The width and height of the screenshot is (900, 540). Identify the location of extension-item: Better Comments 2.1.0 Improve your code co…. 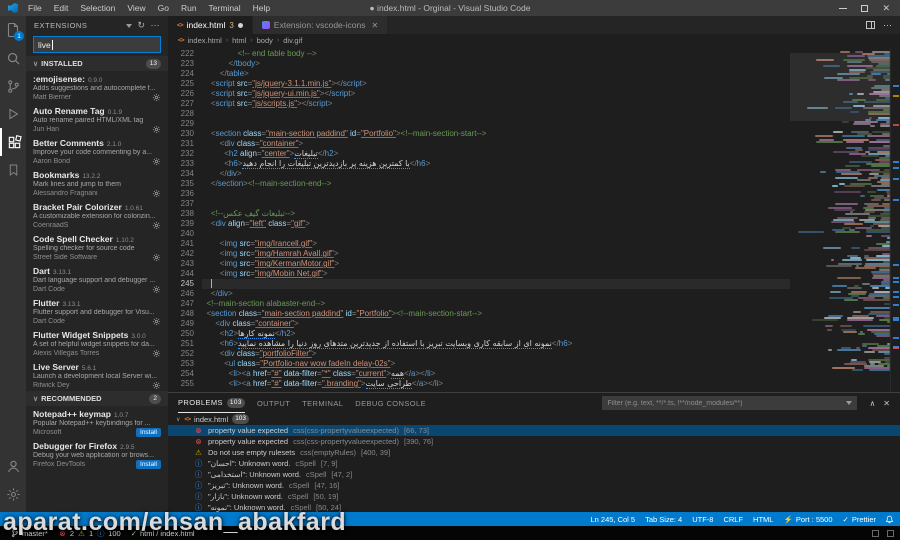
(97, 151).